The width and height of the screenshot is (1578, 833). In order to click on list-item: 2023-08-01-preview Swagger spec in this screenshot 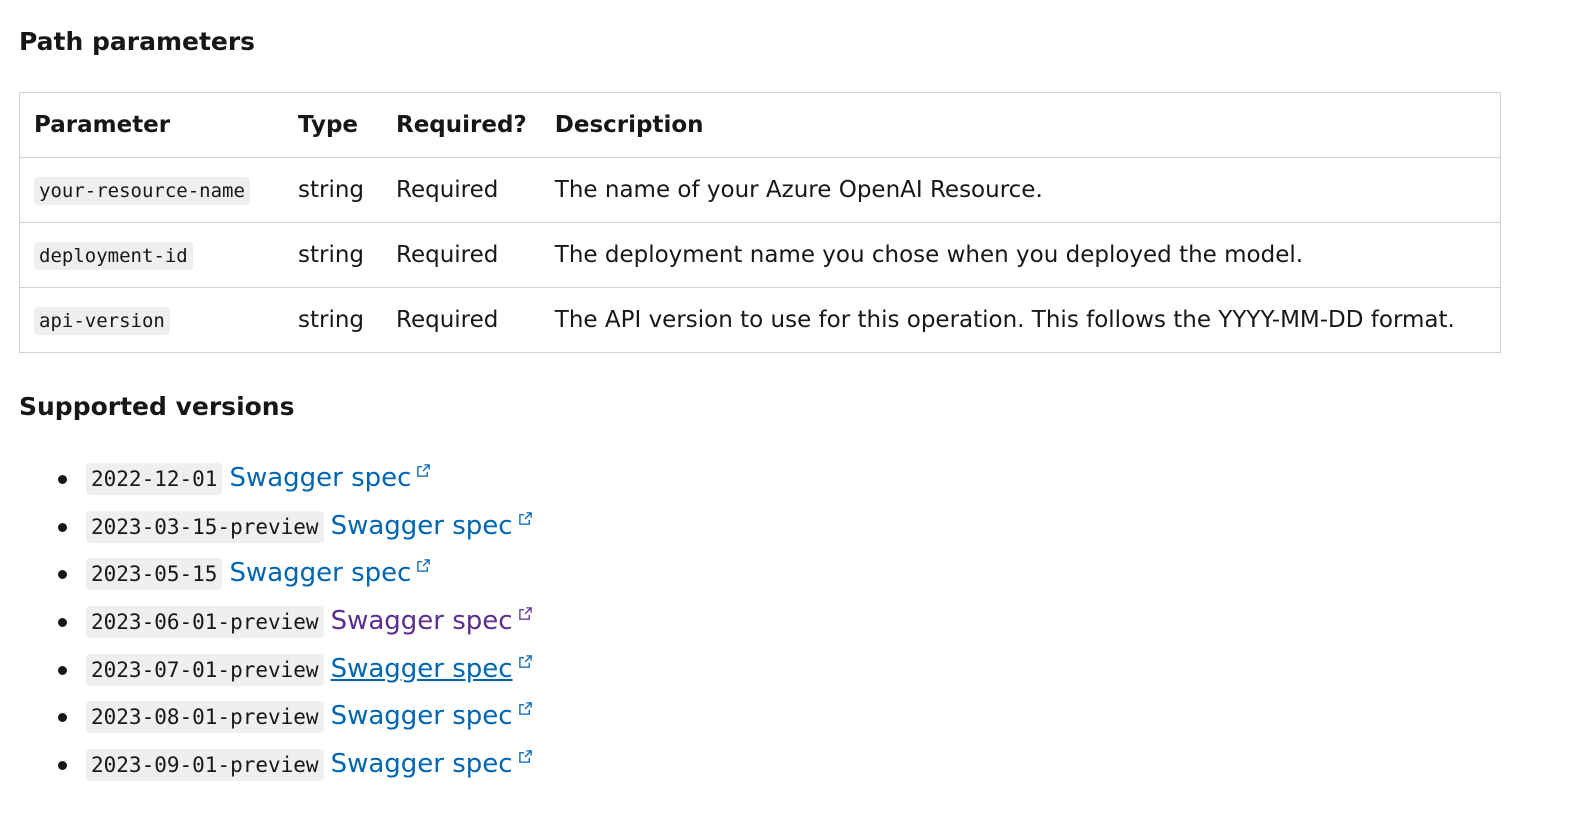, I will do `click(295, 717)`.